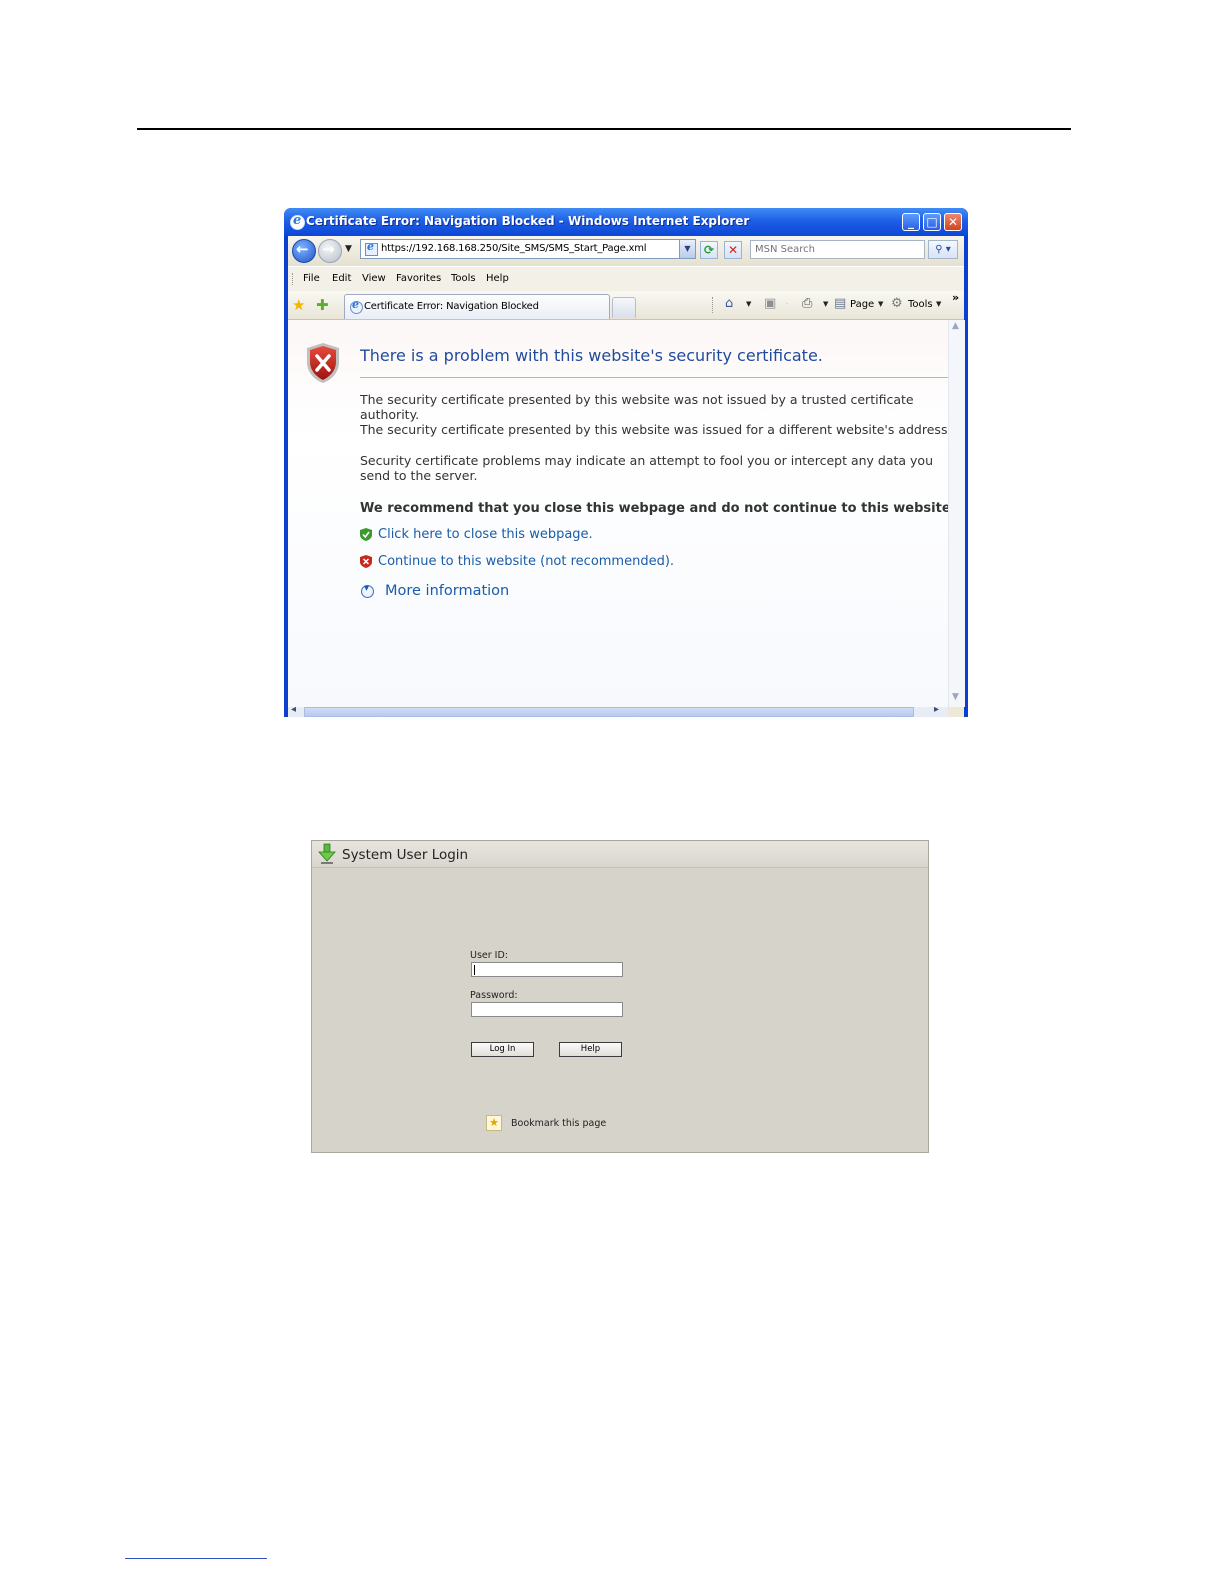 This screenshot has width=1224, height=1584. I want to click on password-field, so click(547, 1009).